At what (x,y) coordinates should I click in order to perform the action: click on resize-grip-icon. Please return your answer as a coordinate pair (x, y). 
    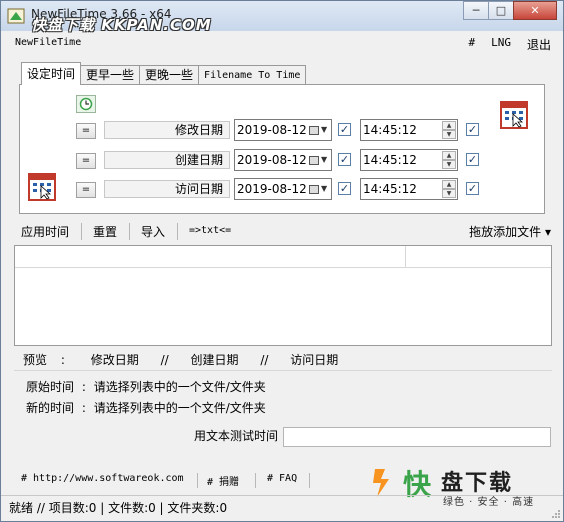
    Looking at the image, I should click on (556, 514).